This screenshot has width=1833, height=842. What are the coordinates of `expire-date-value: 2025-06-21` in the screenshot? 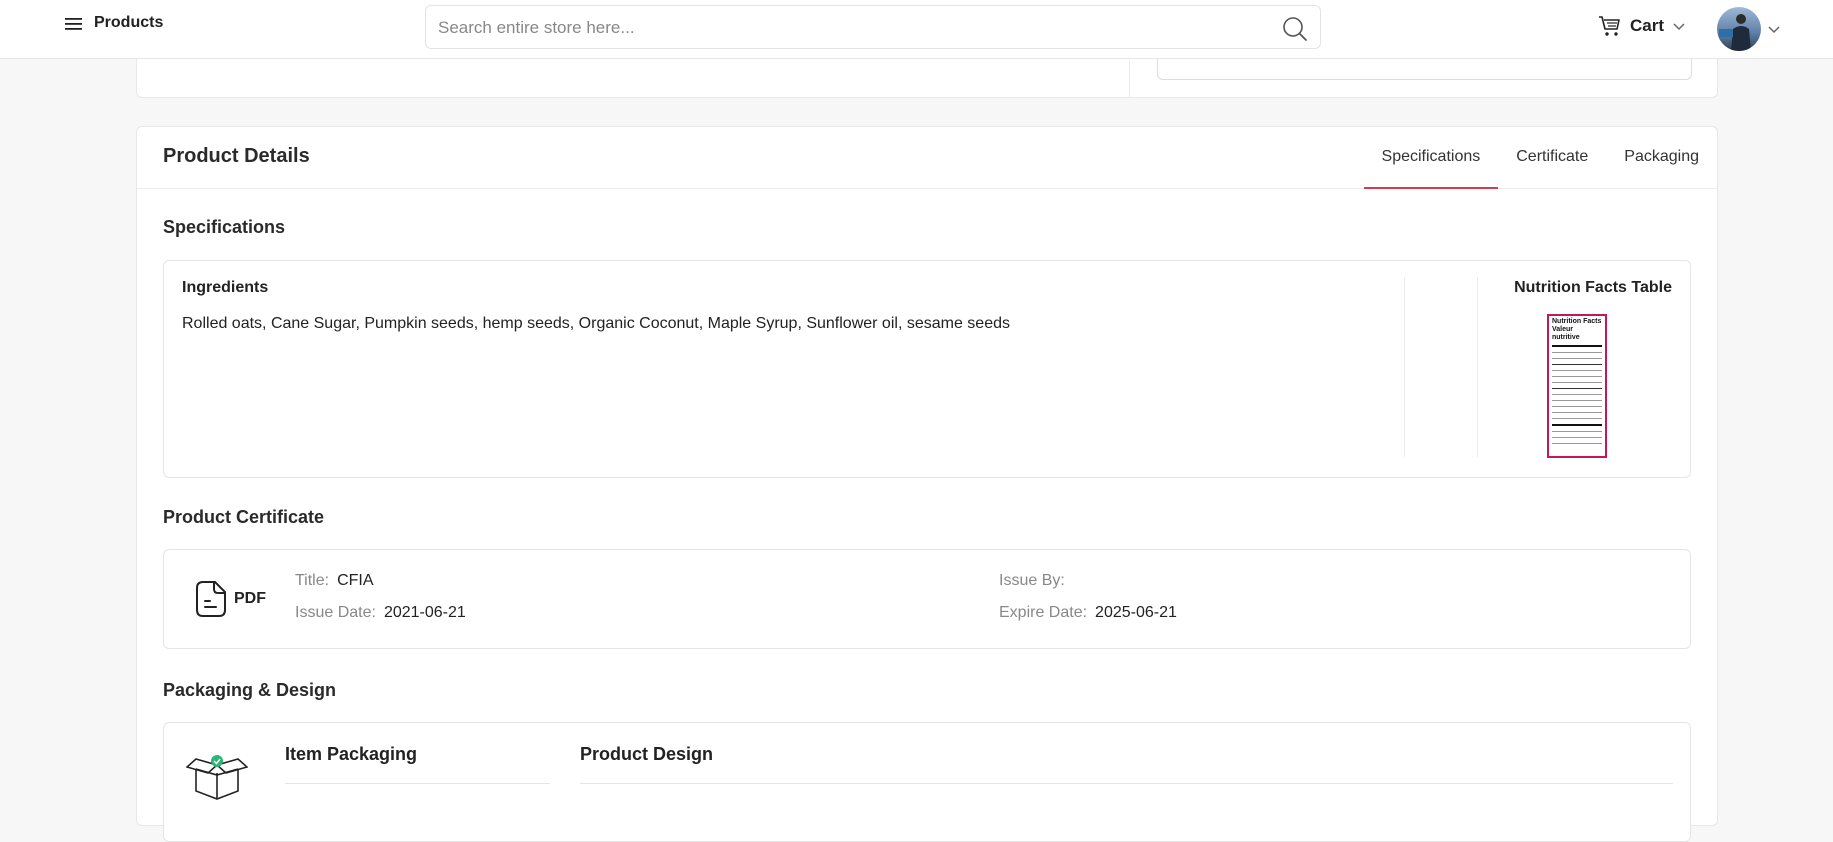 It's located at (1136, 612).